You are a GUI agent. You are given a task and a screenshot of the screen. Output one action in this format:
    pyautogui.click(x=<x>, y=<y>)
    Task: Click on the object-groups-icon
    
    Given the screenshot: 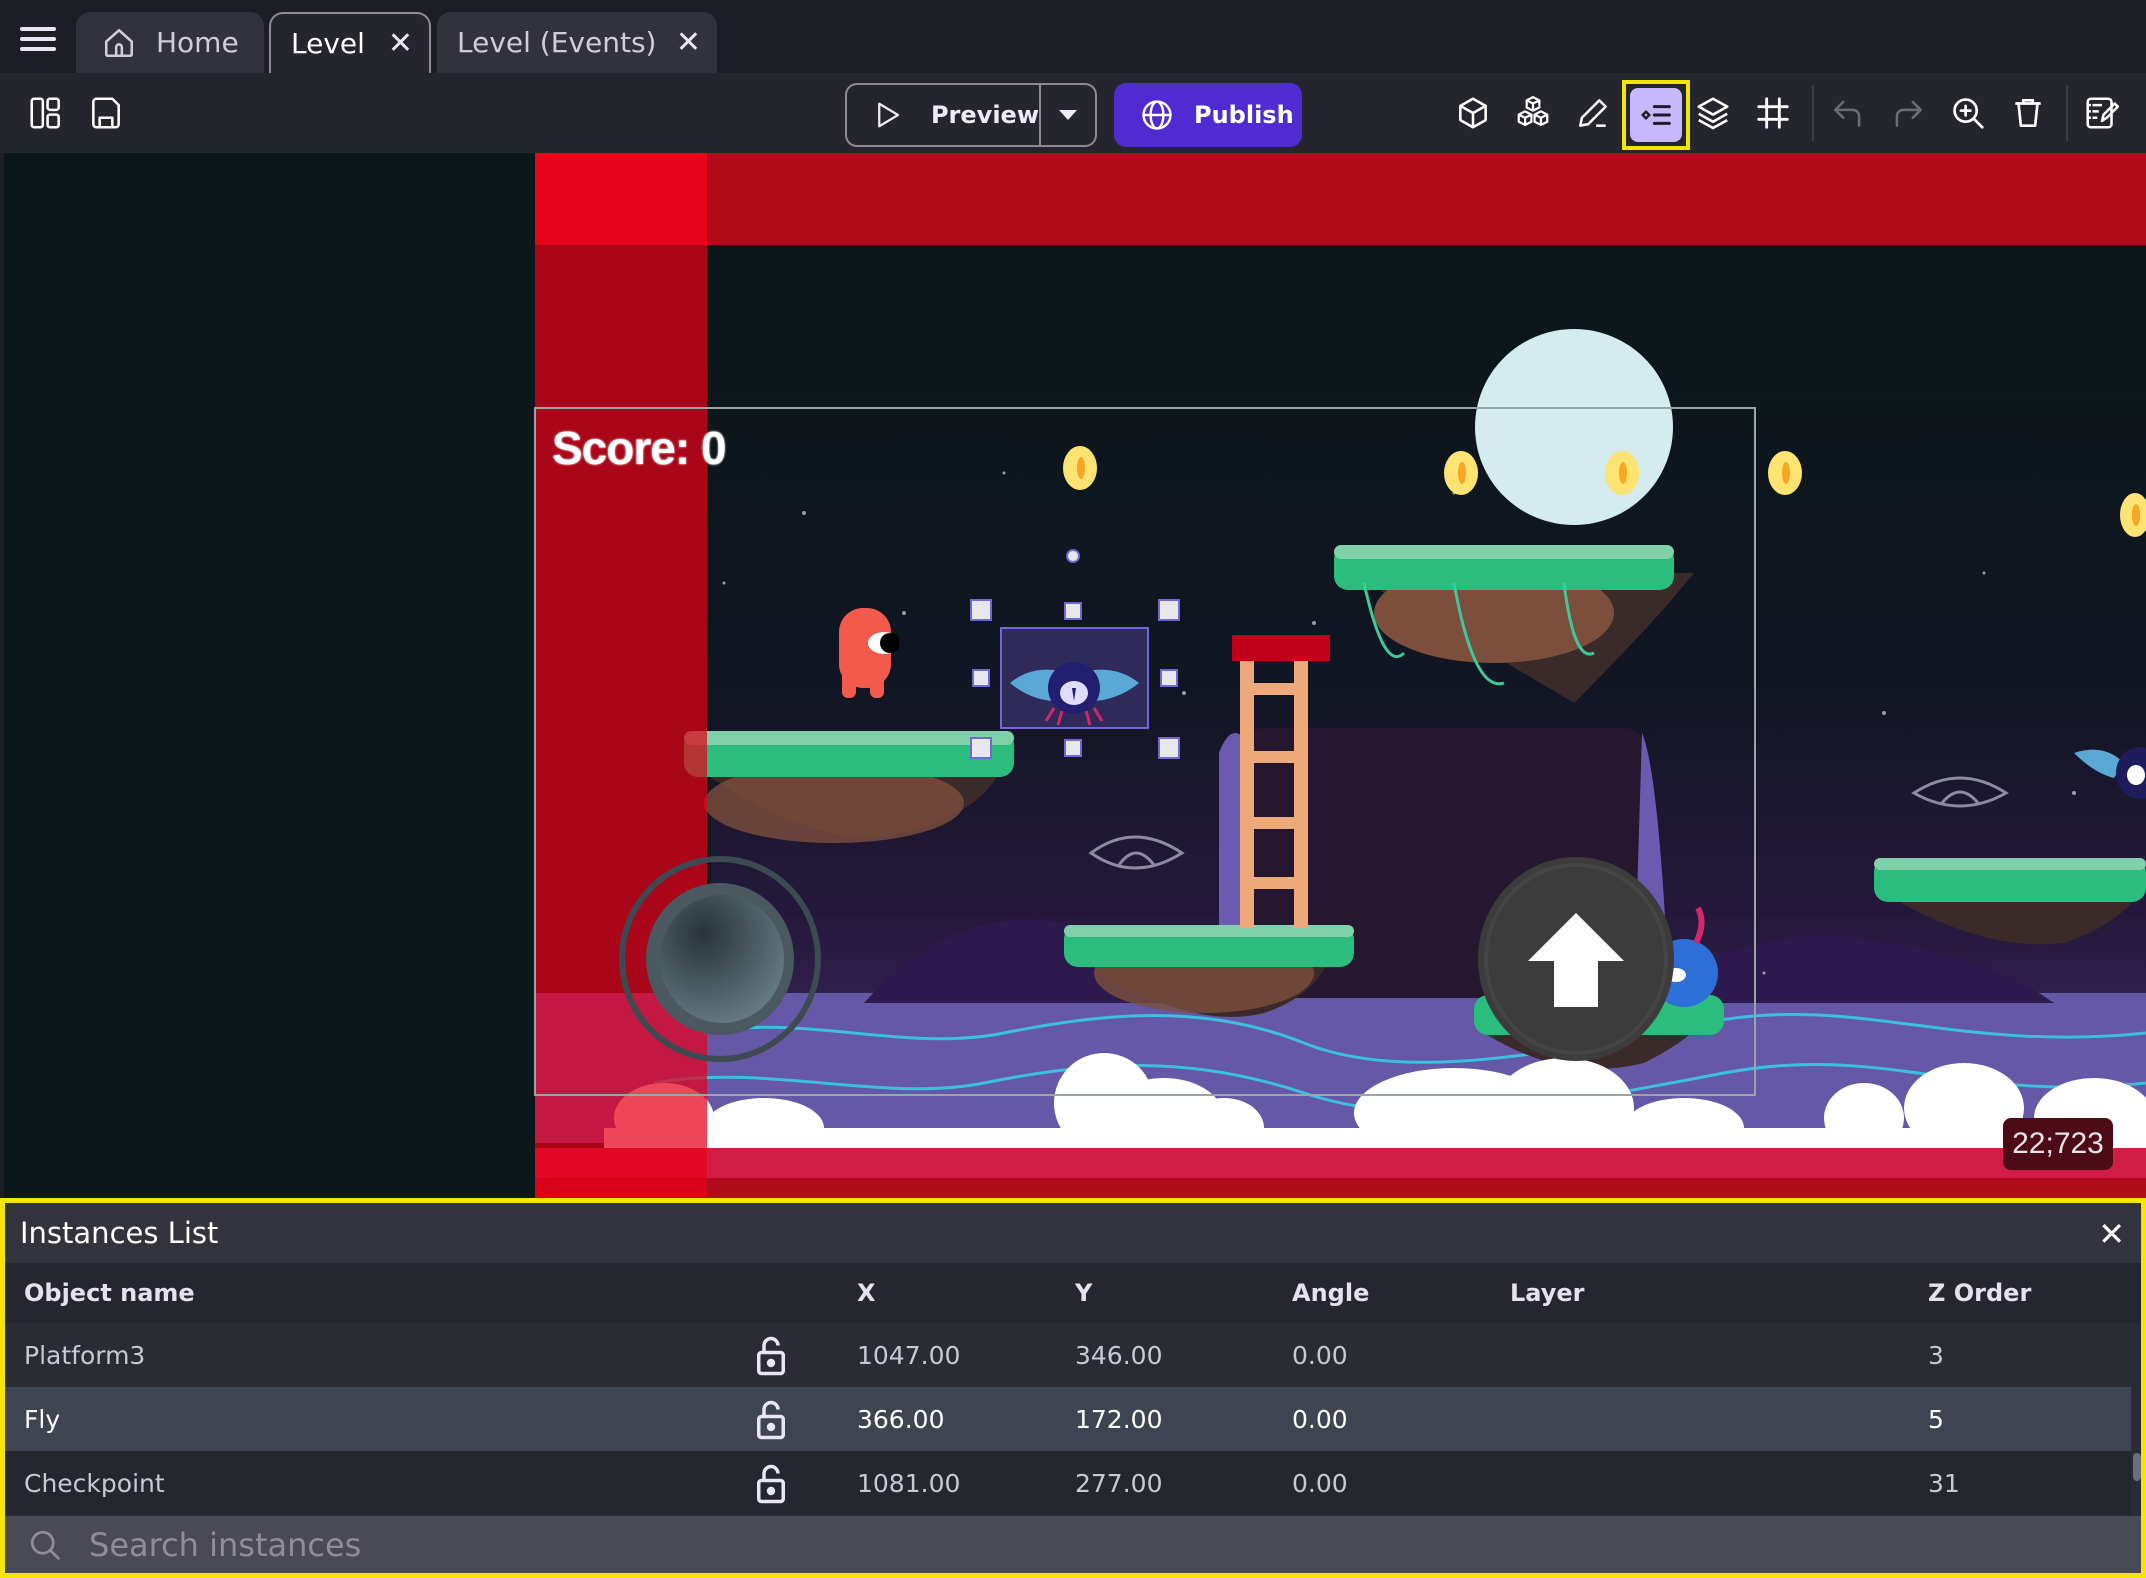 What is the action you would take?
    pyautogui.click(x=1533, y=113)
    